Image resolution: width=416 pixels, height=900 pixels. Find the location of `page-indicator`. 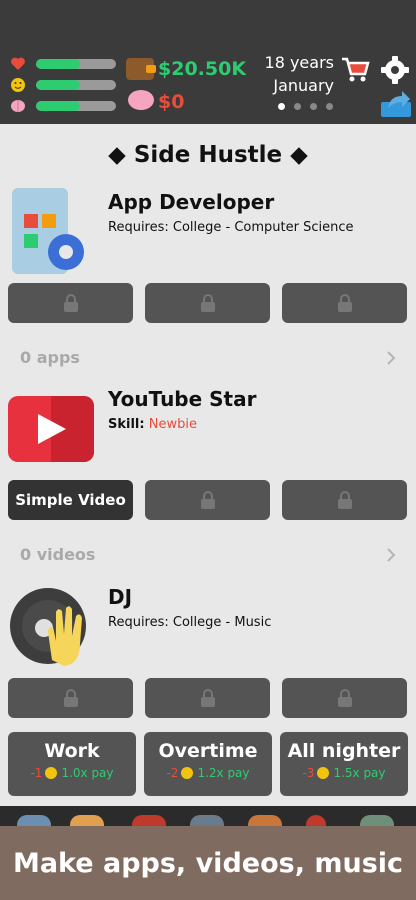

page-indicator is located at coordinates (305, 106).